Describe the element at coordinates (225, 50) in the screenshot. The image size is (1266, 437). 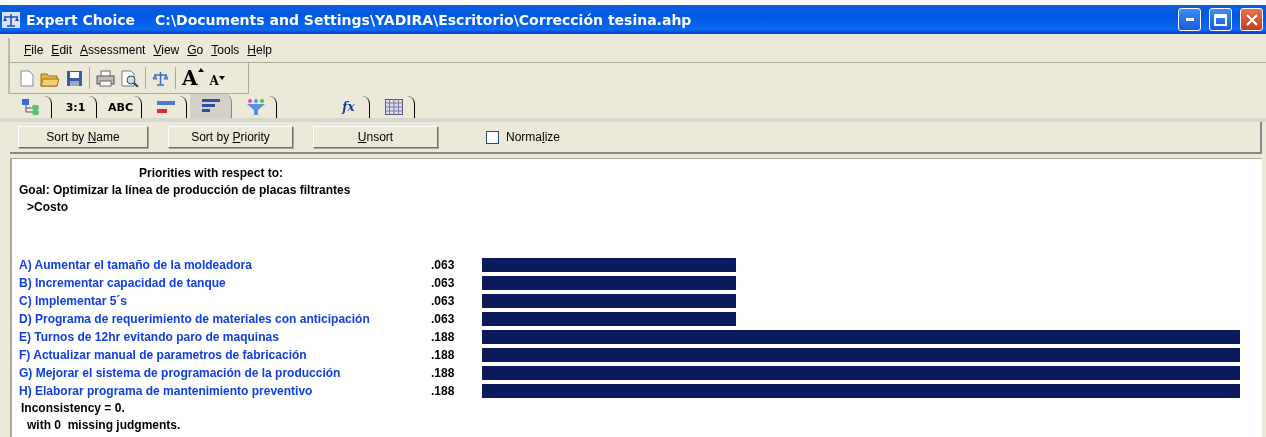
I see `menu-item: Tools` at that location.